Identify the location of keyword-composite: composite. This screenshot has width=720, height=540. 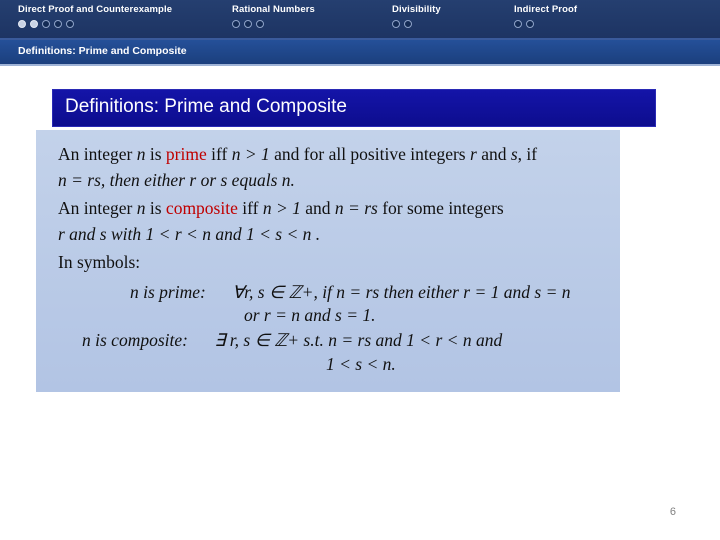
(201, 208).